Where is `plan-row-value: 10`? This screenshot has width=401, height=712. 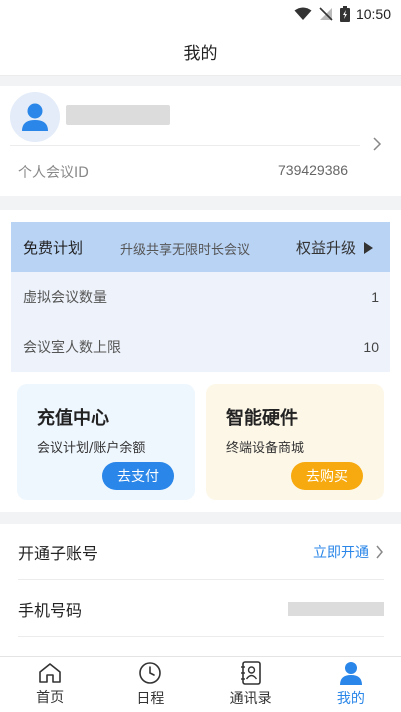
plan-row-value: 10 is located at coordinates (371, 347).